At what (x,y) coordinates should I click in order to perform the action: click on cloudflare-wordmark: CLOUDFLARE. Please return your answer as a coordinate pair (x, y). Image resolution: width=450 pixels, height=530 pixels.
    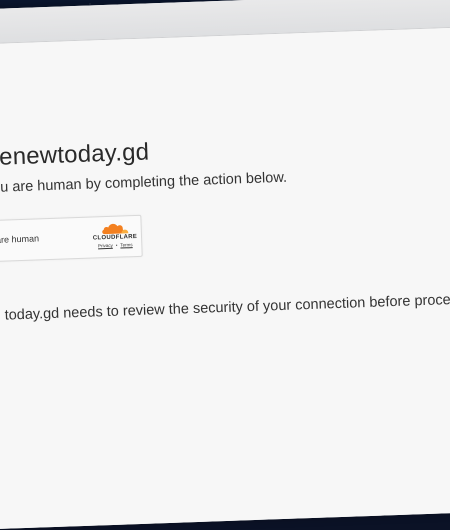
    Looking at the image, I should click on (115, 237).